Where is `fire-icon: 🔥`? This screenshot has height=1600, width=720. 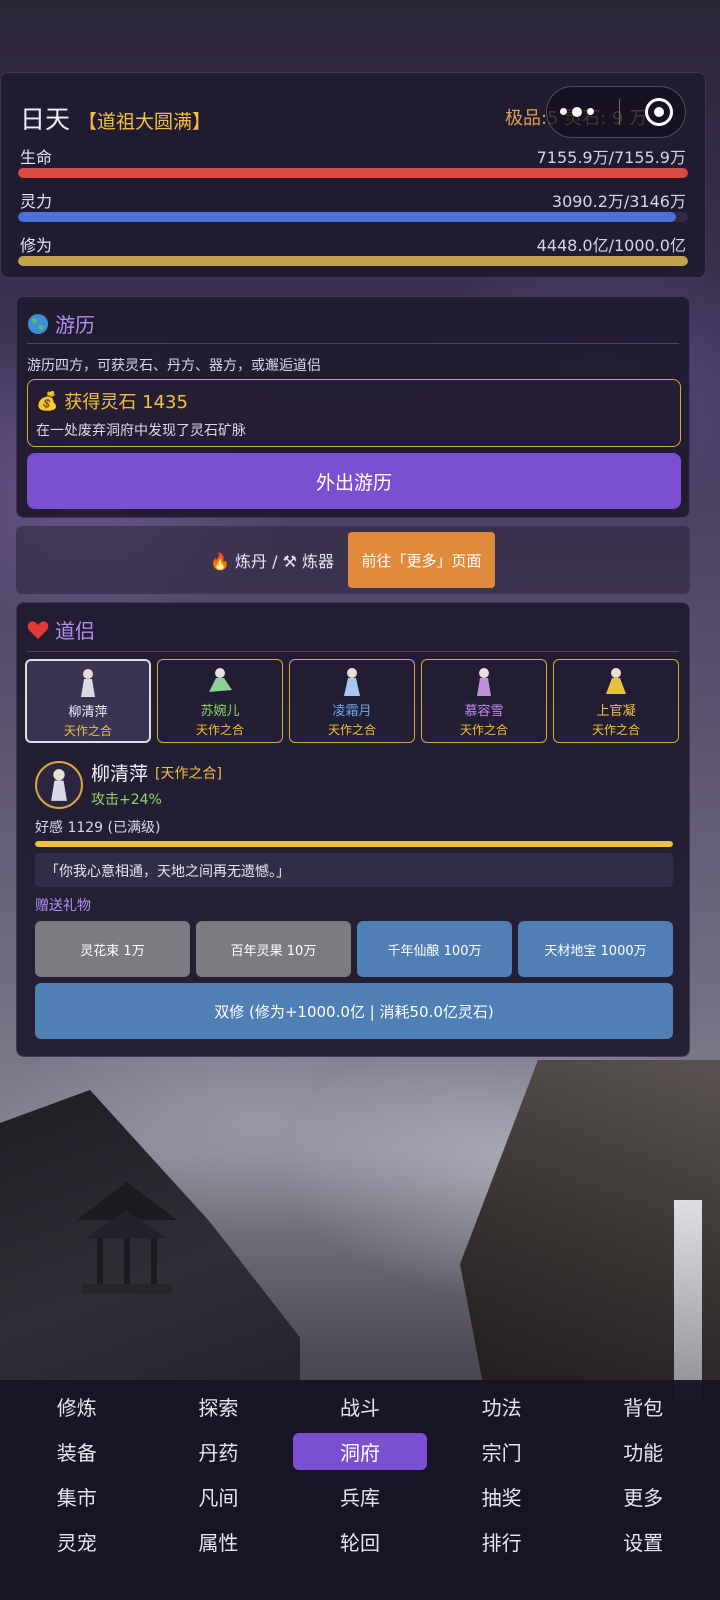
fire-icon: 🔥 is located at coordinates (220, 561).